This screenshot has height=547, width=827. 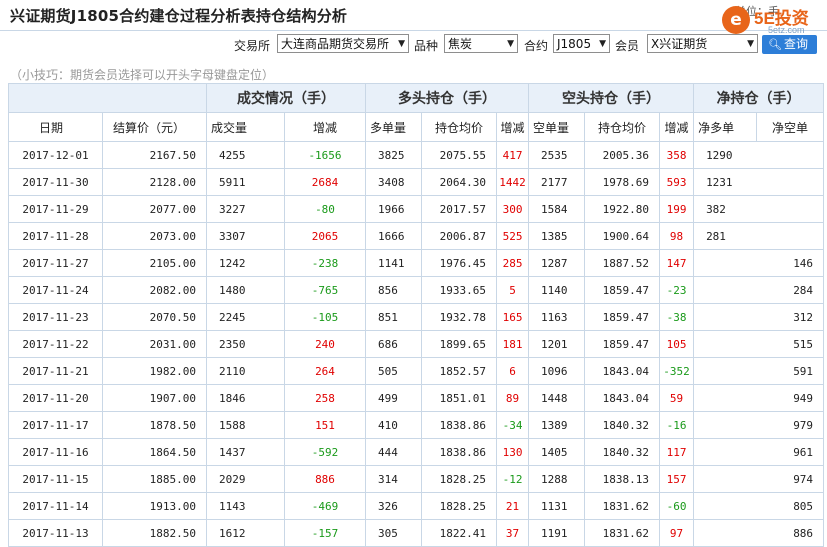 What do you see at coordinates (154, 182) in the screenshot?
I see `settle-price-cell: 2128.00` at bounding box center [154, 182].